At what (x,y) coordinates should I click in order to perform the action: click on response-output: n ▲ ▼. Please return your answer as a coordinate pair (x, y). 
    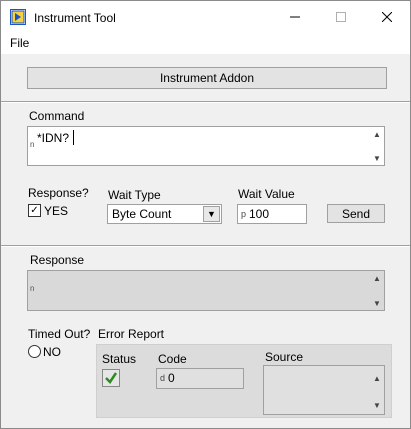
    Looking at the image, I should click on (206, 290).